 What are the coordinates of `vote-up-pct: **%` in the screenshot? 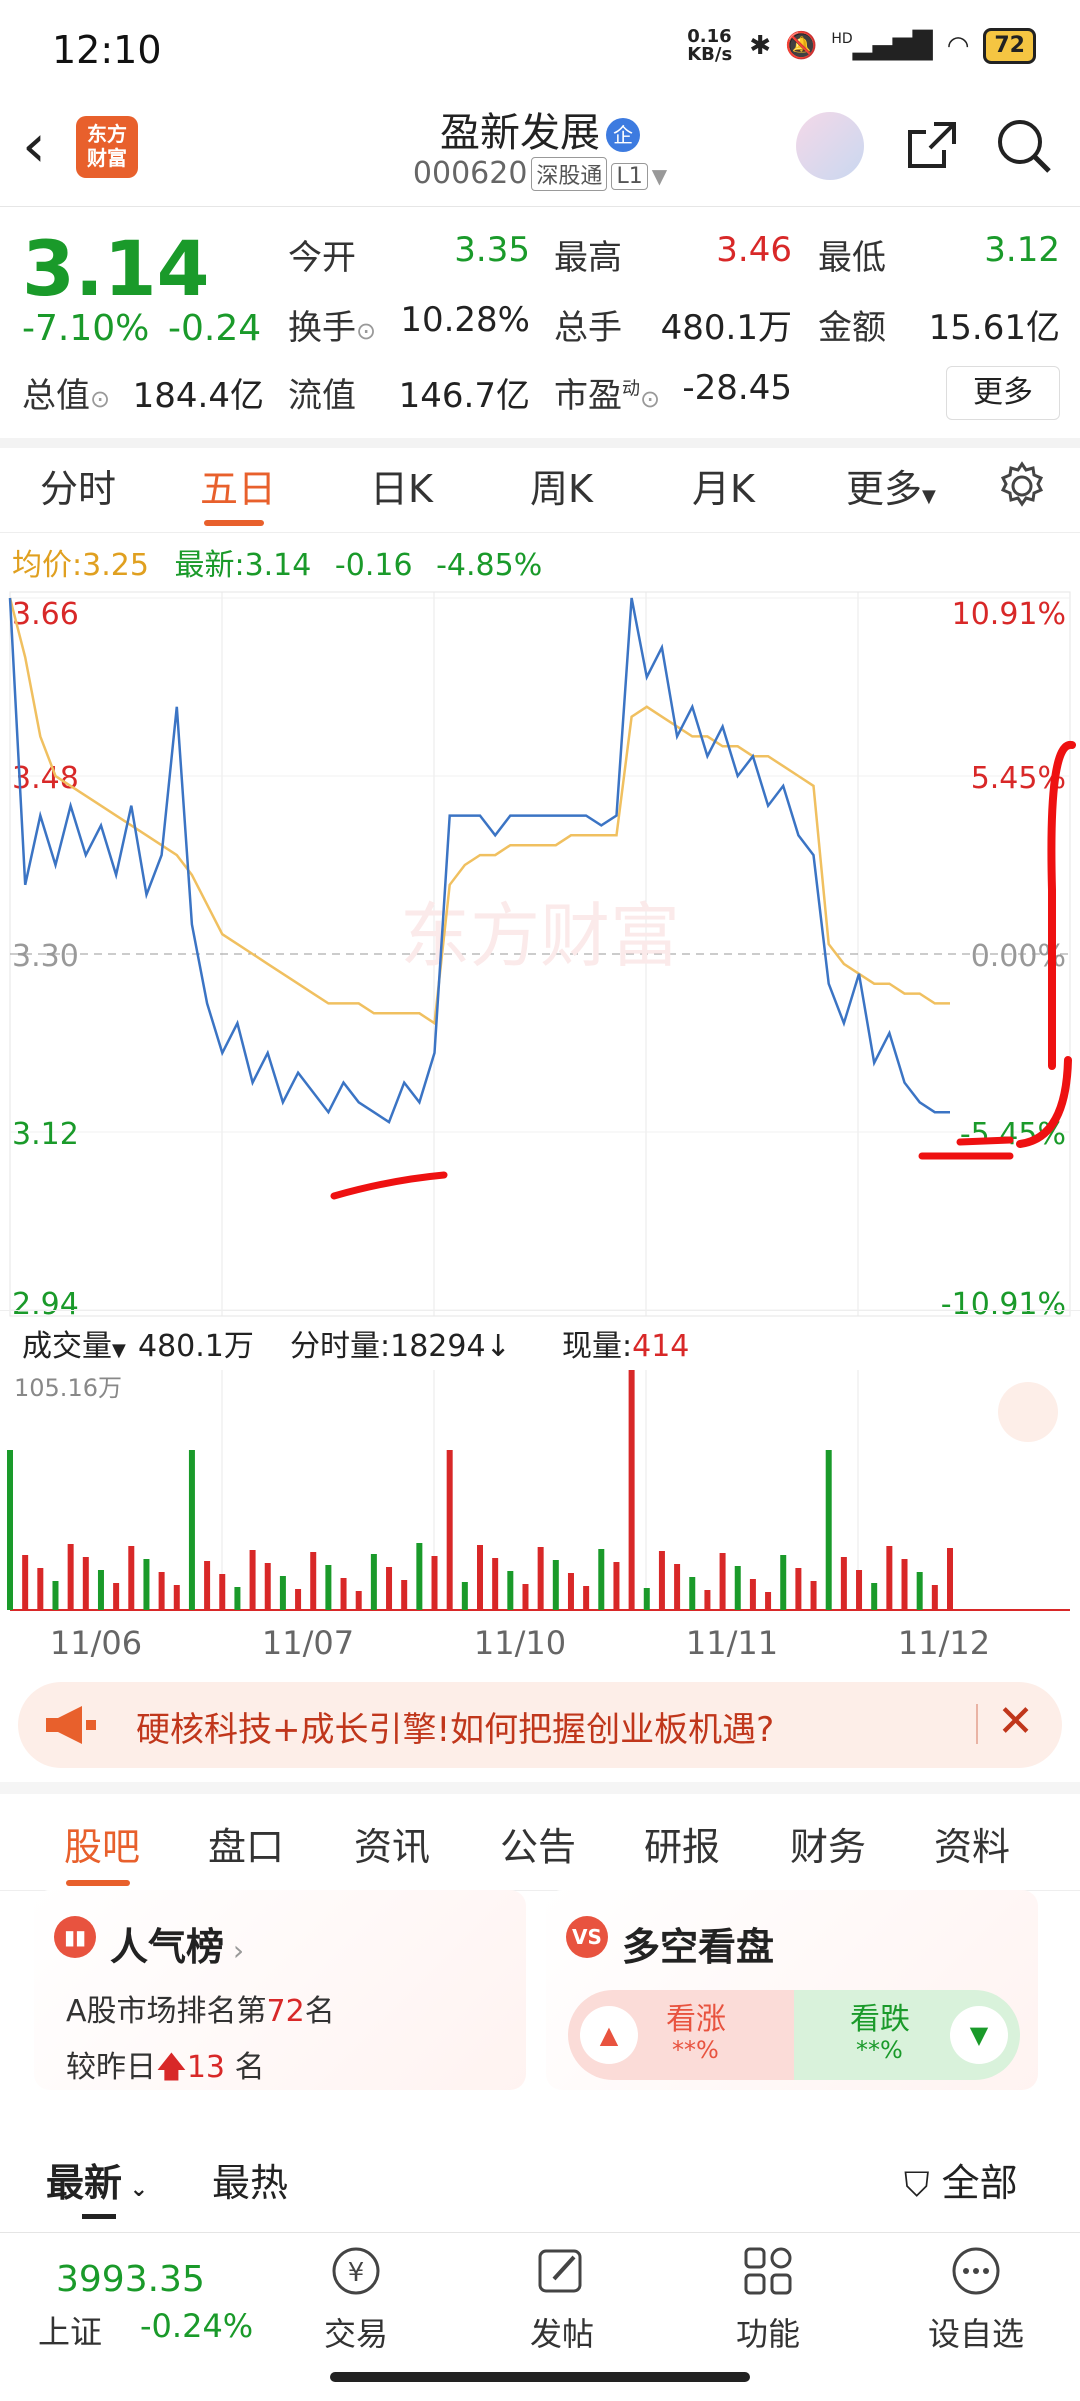 It's located at (695, 2050).